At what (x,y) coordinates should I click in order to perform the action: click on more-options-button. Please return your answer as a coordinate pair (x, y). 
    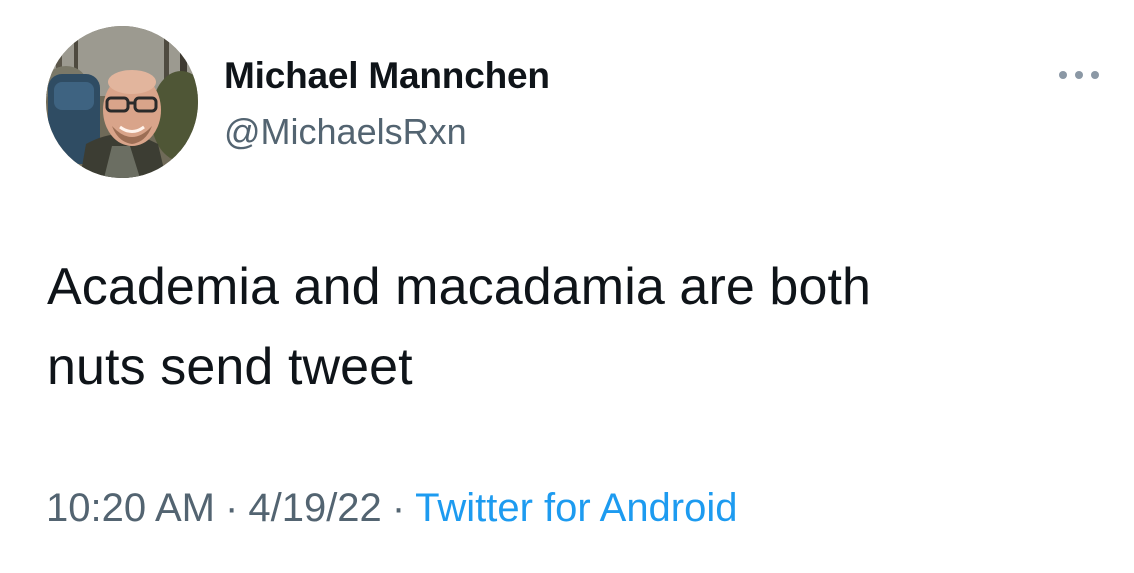
    Looking at the image, I should click on (1081, 75).